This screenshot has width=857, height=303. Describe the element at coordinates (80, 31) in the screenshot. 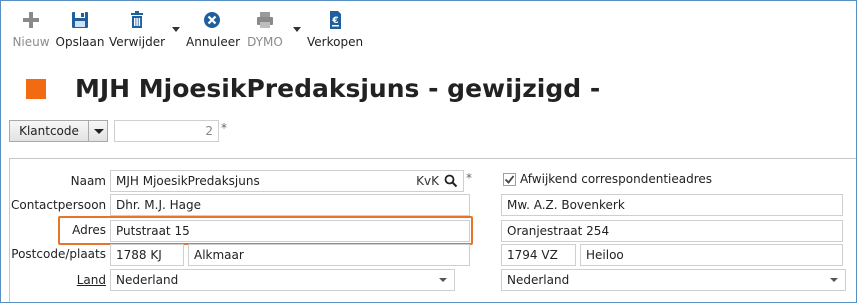

I see `save-button: Opslaan` at that location.